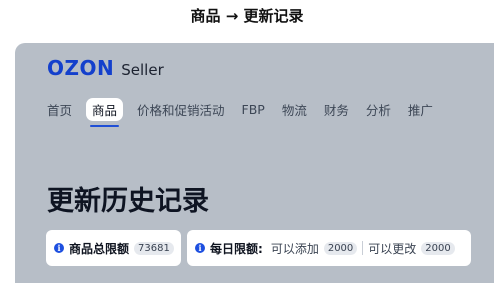  Describe the element at coordinates (105, 112) in the screenshot. I see `nav-item-products: 商品` at that location.